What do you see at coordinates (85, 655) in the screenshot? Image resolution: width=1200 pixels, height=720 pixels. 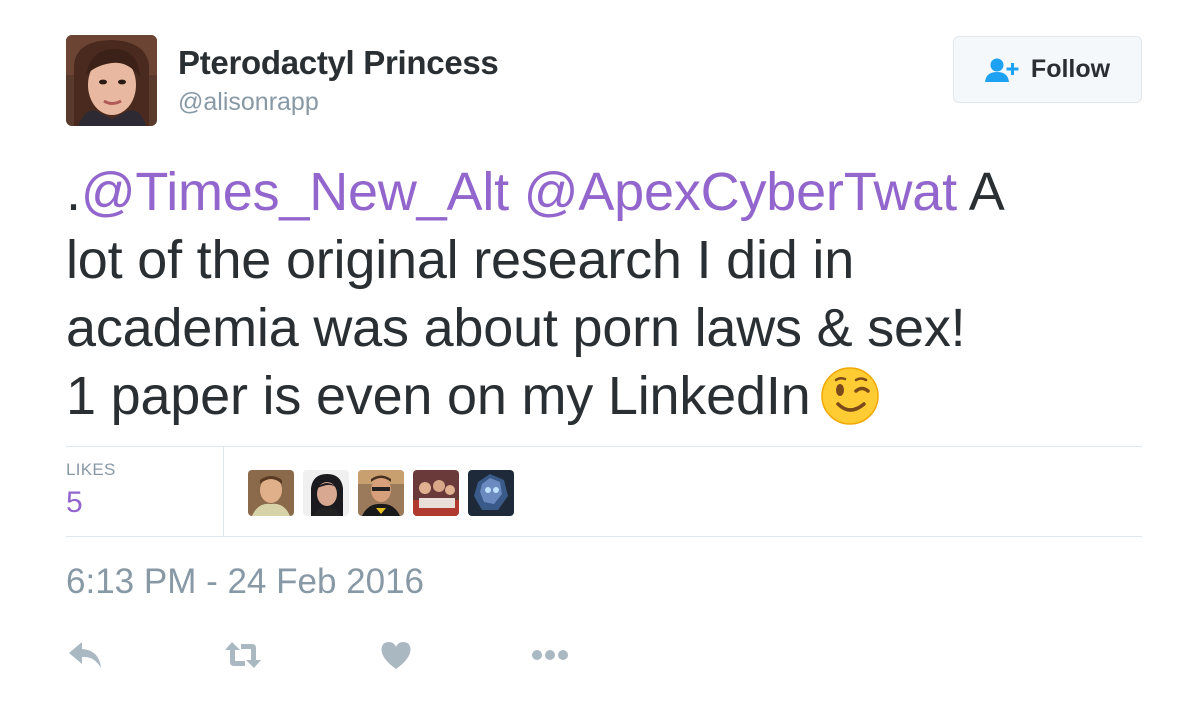 I see `reply-icon` at bounding box center [85, 655].